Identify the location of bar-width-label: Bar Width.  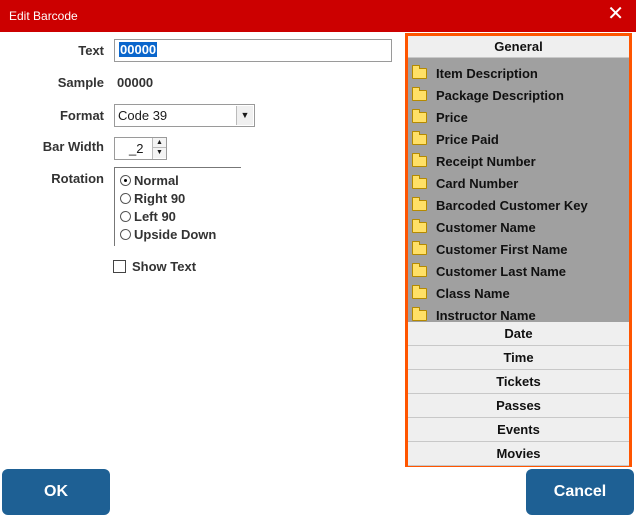
(73, 146).